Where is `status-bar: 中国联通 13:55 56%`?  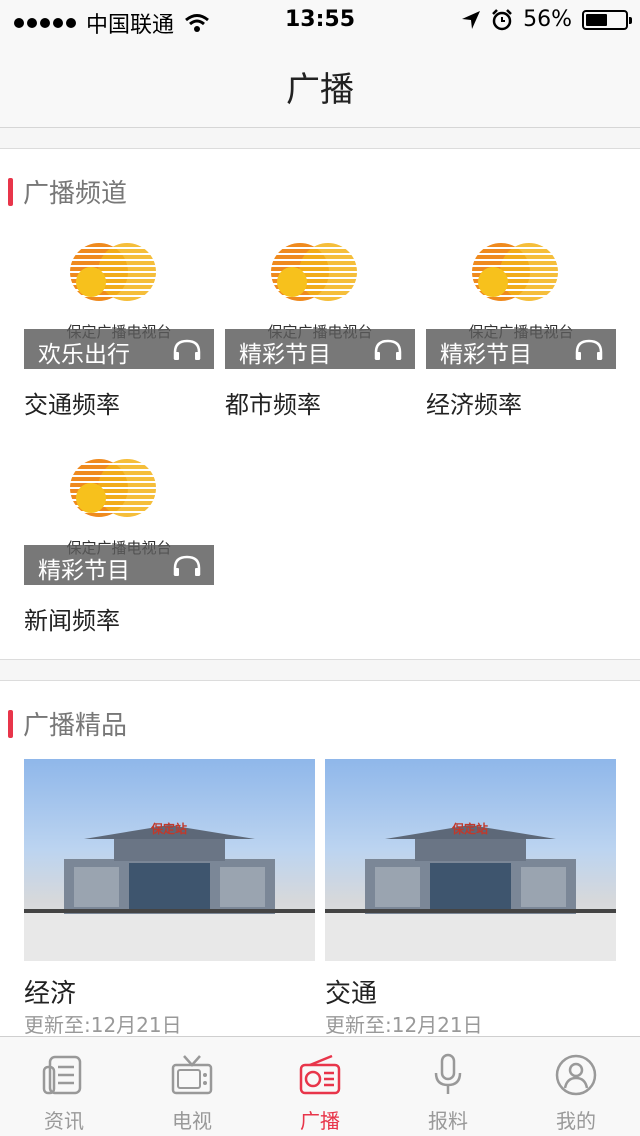
status-bar: 中国联通 13:55 56% is located at coordinates (320, 20).